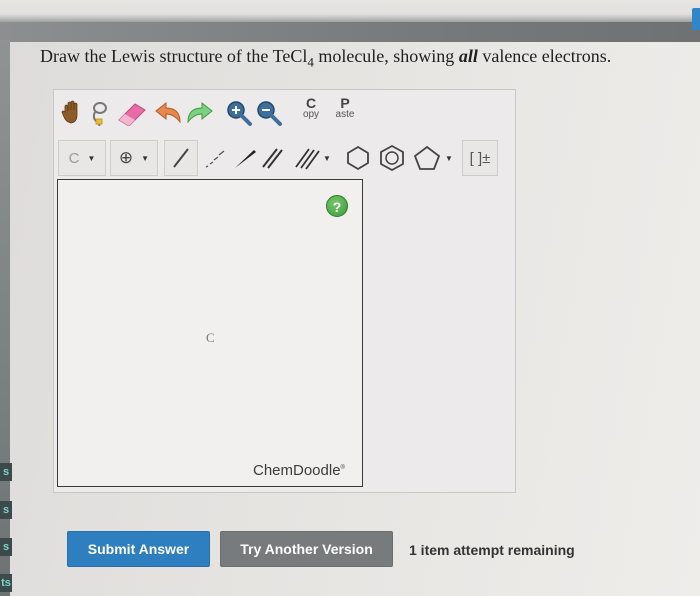  I want to click on dashed-wedge-icon, so click(215, 159).